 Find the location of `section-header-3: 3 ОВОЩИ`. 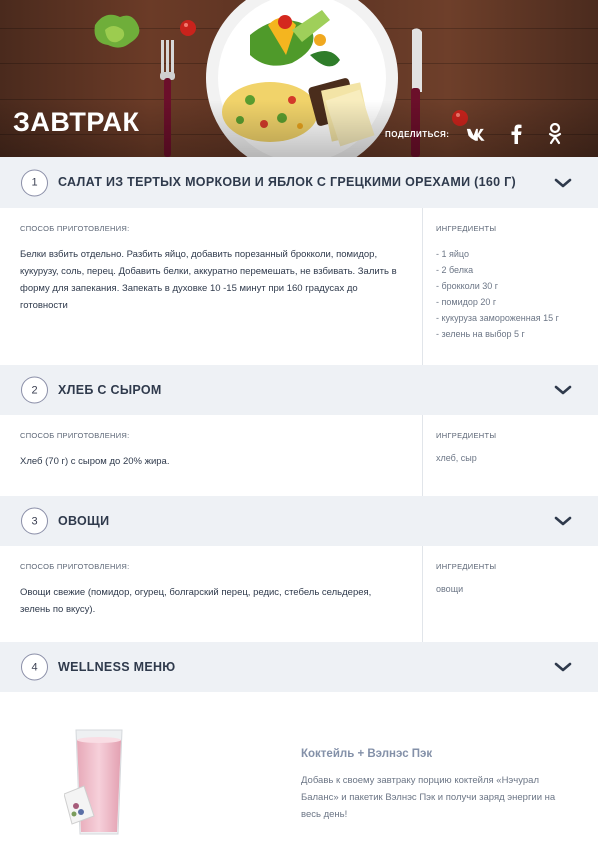

section-header-3: 3 ОВОЩИ is located at coordinates (299, 521).